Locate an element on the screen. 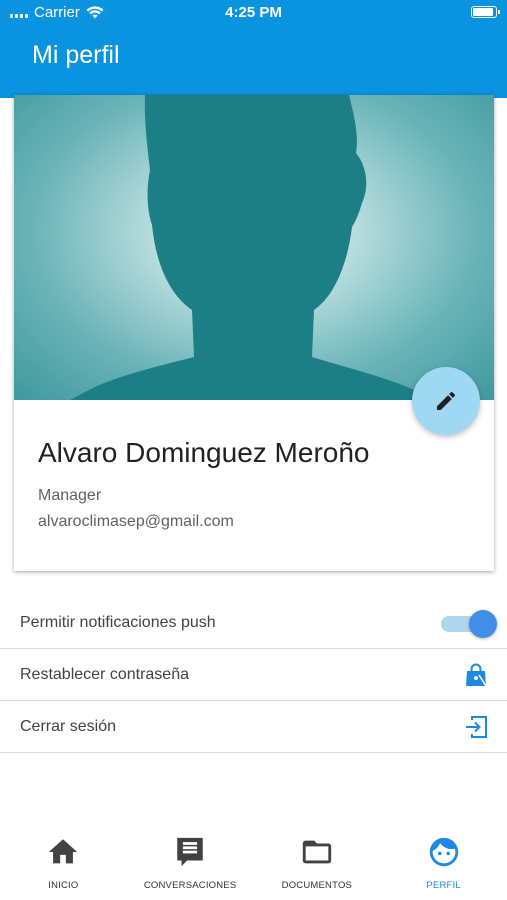 The image size is (507, 900). app-bar: Mi perfil is located at coordinates (253, 62).